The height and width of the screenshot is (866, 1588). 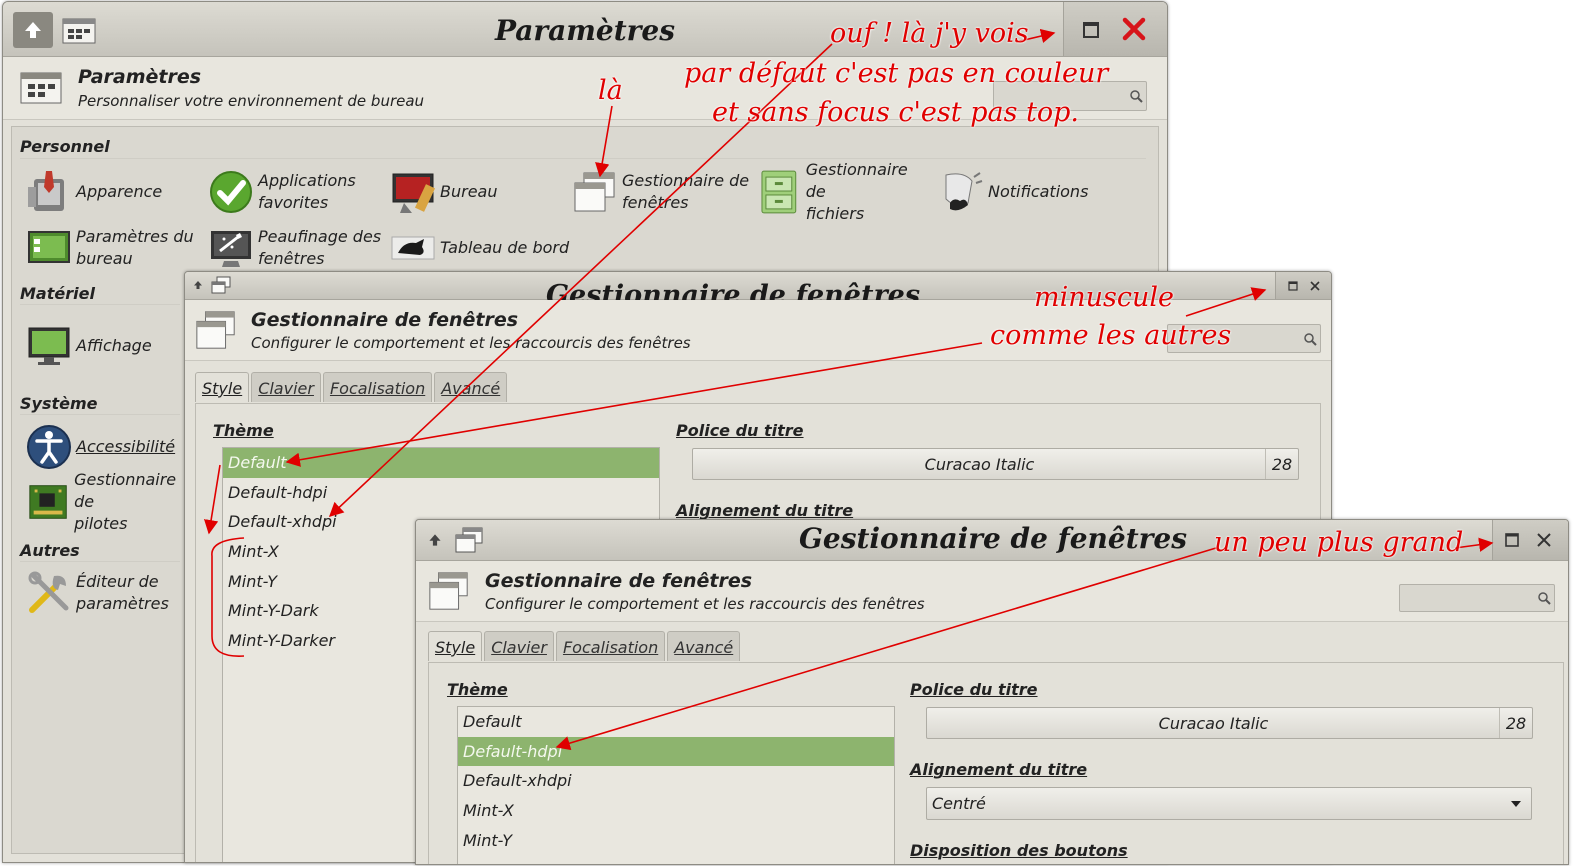 I want to click on item-apparence: Apparence, so click(x=114, y=192).